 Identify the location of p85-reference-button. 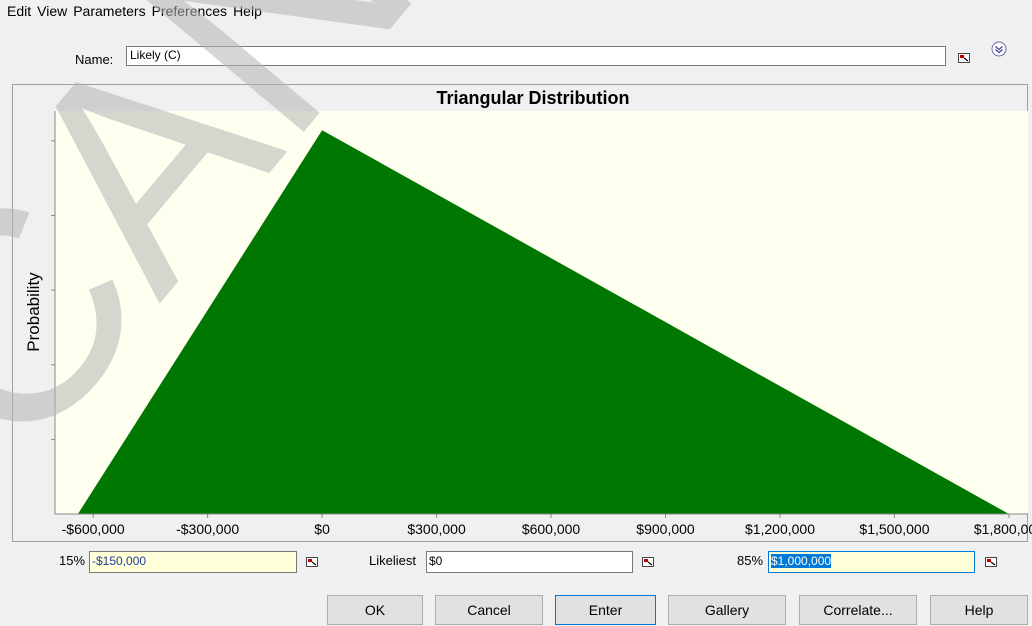
(991, 562).